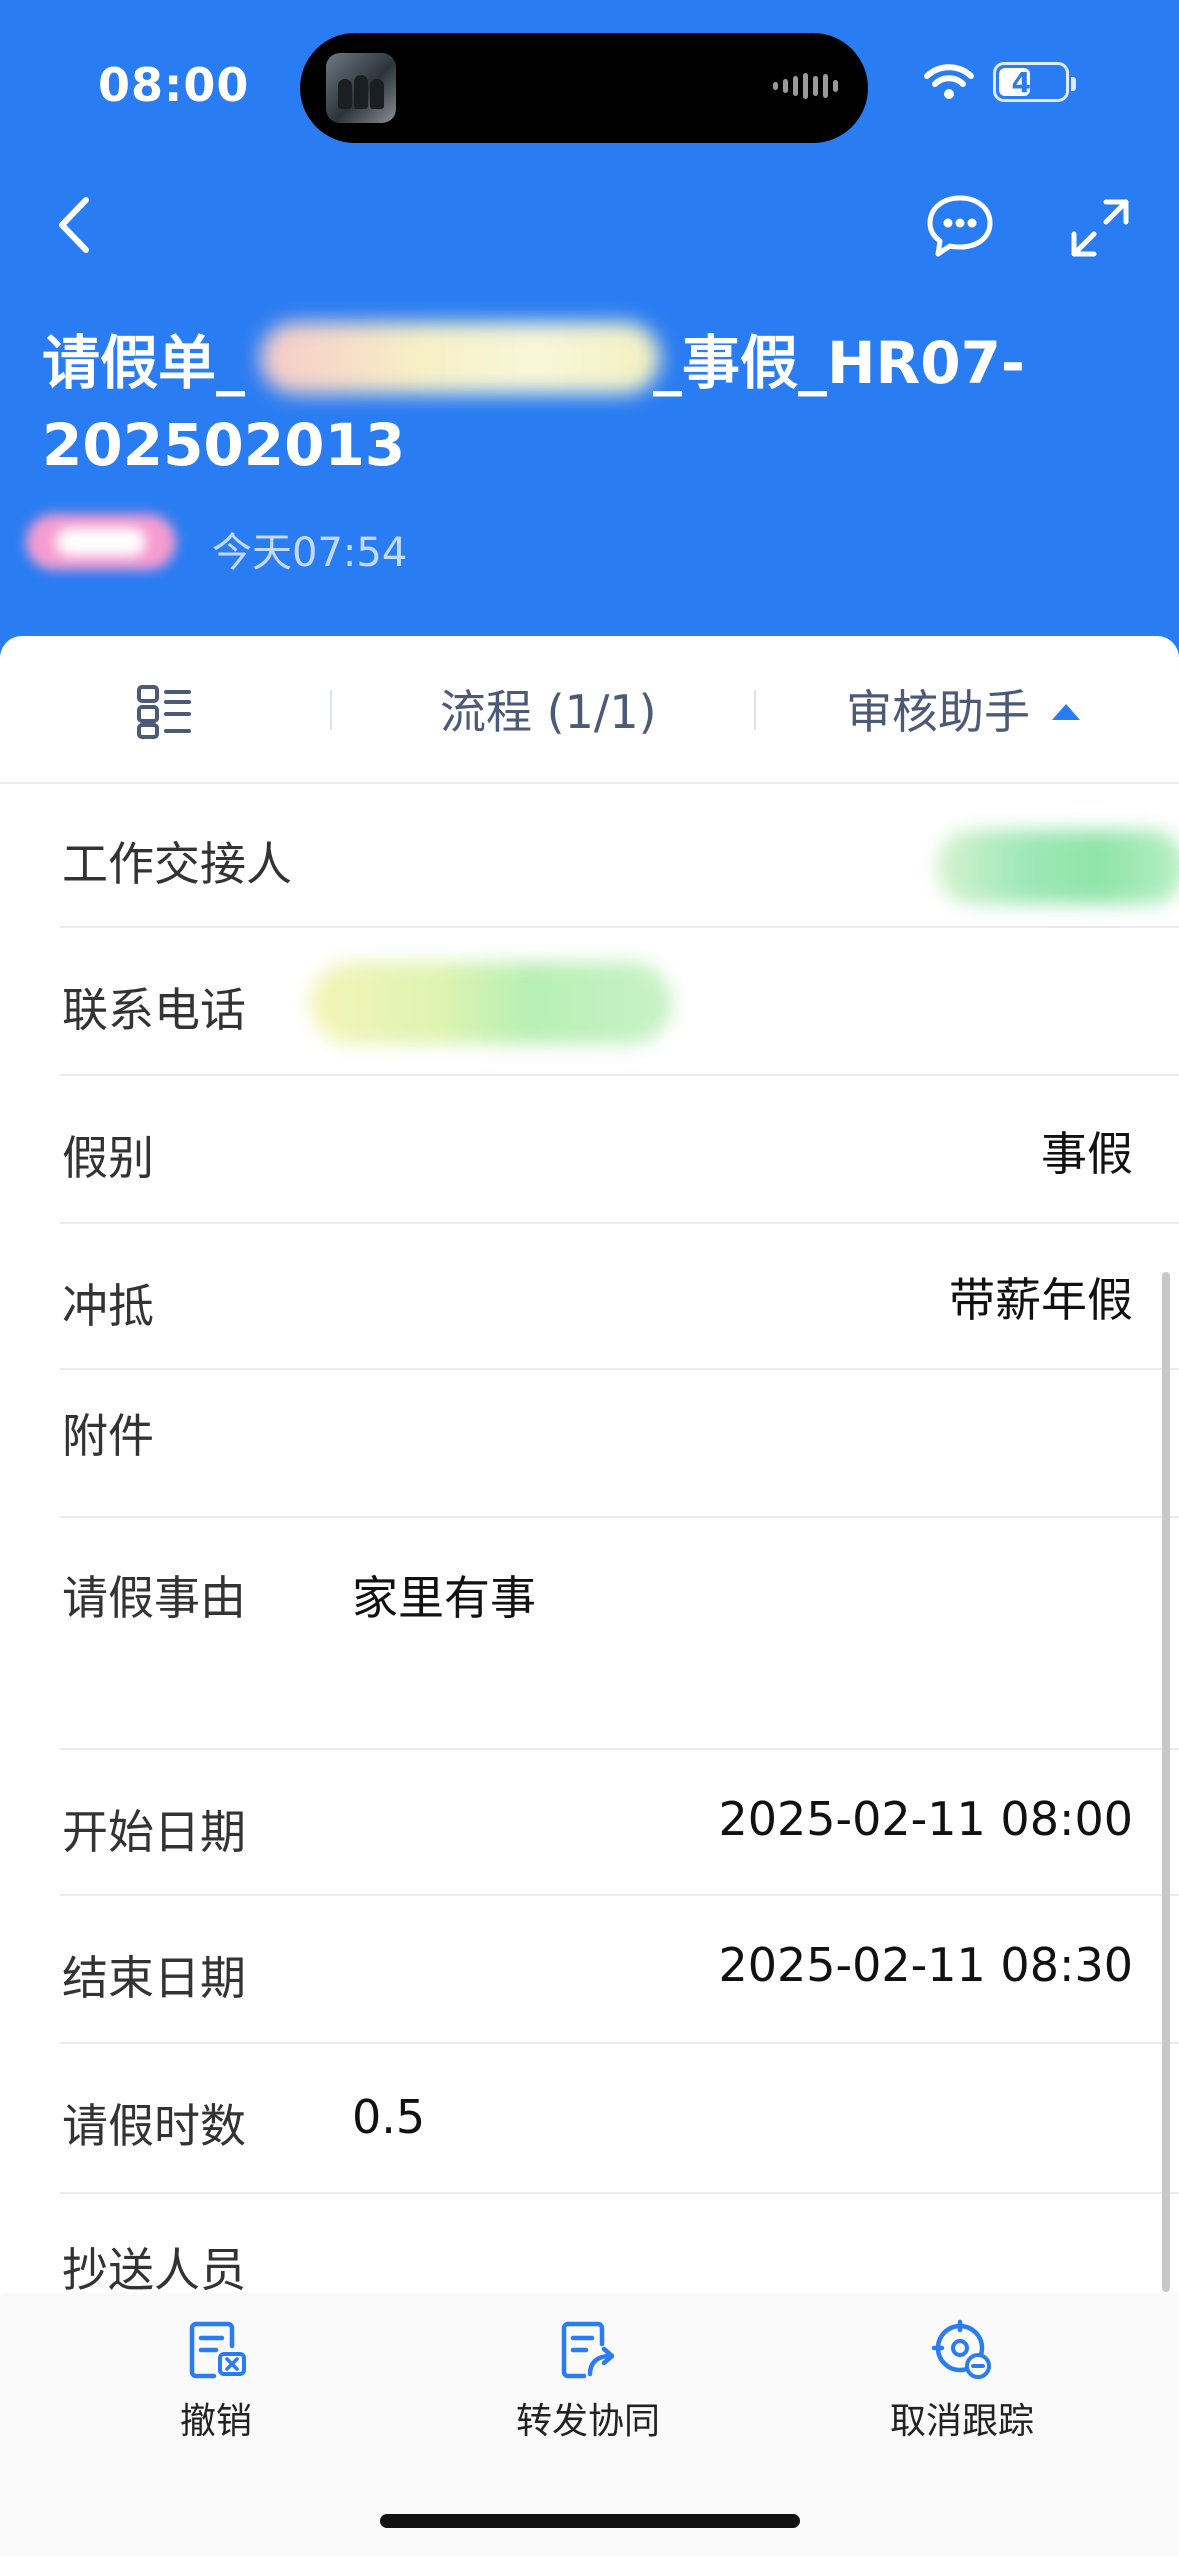 The width and height of the screenshot is (1179, 2556). I want to click on field-value: 2025-02-11 08:00, so click(925, 1819).